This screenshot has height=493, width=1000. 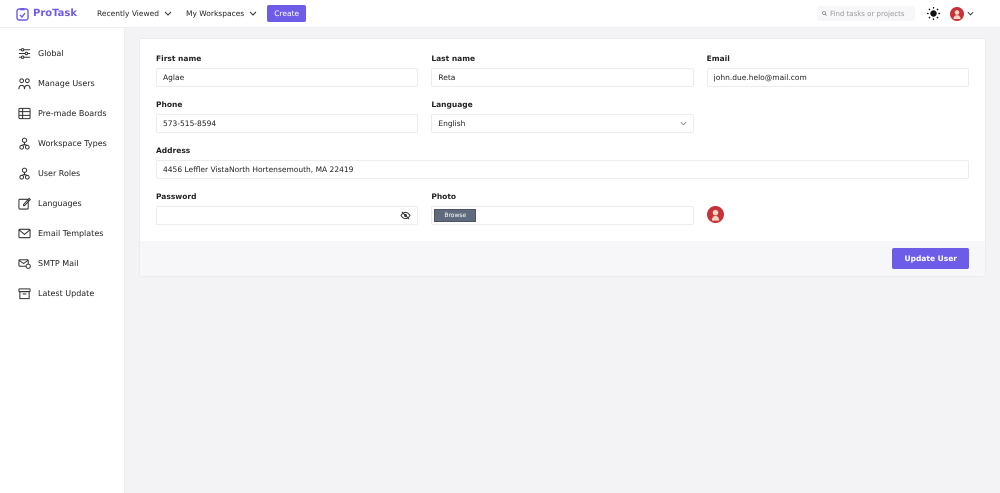 What do you see at coordinates (62, 83) in the screenshot?
I see `sidebar-item: Manage Users` at bounding box center [62, 83].